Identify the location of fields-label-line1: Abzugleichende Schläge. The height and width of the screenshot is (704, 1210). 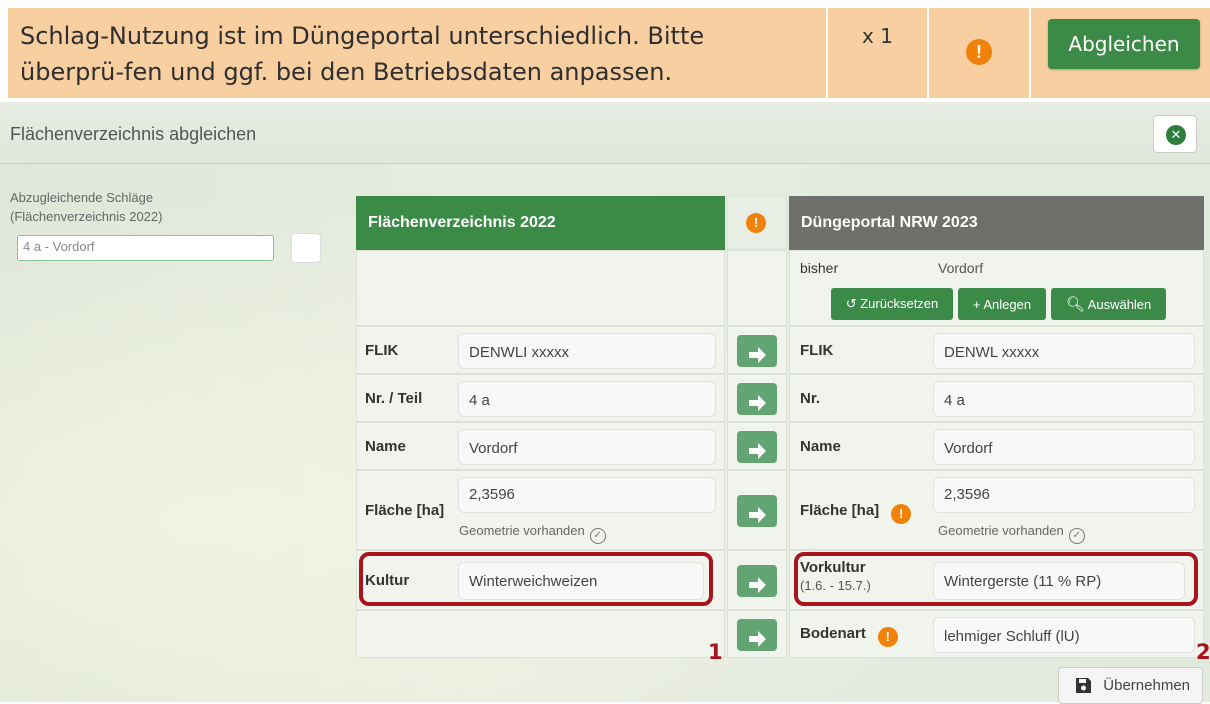
(82, 197).